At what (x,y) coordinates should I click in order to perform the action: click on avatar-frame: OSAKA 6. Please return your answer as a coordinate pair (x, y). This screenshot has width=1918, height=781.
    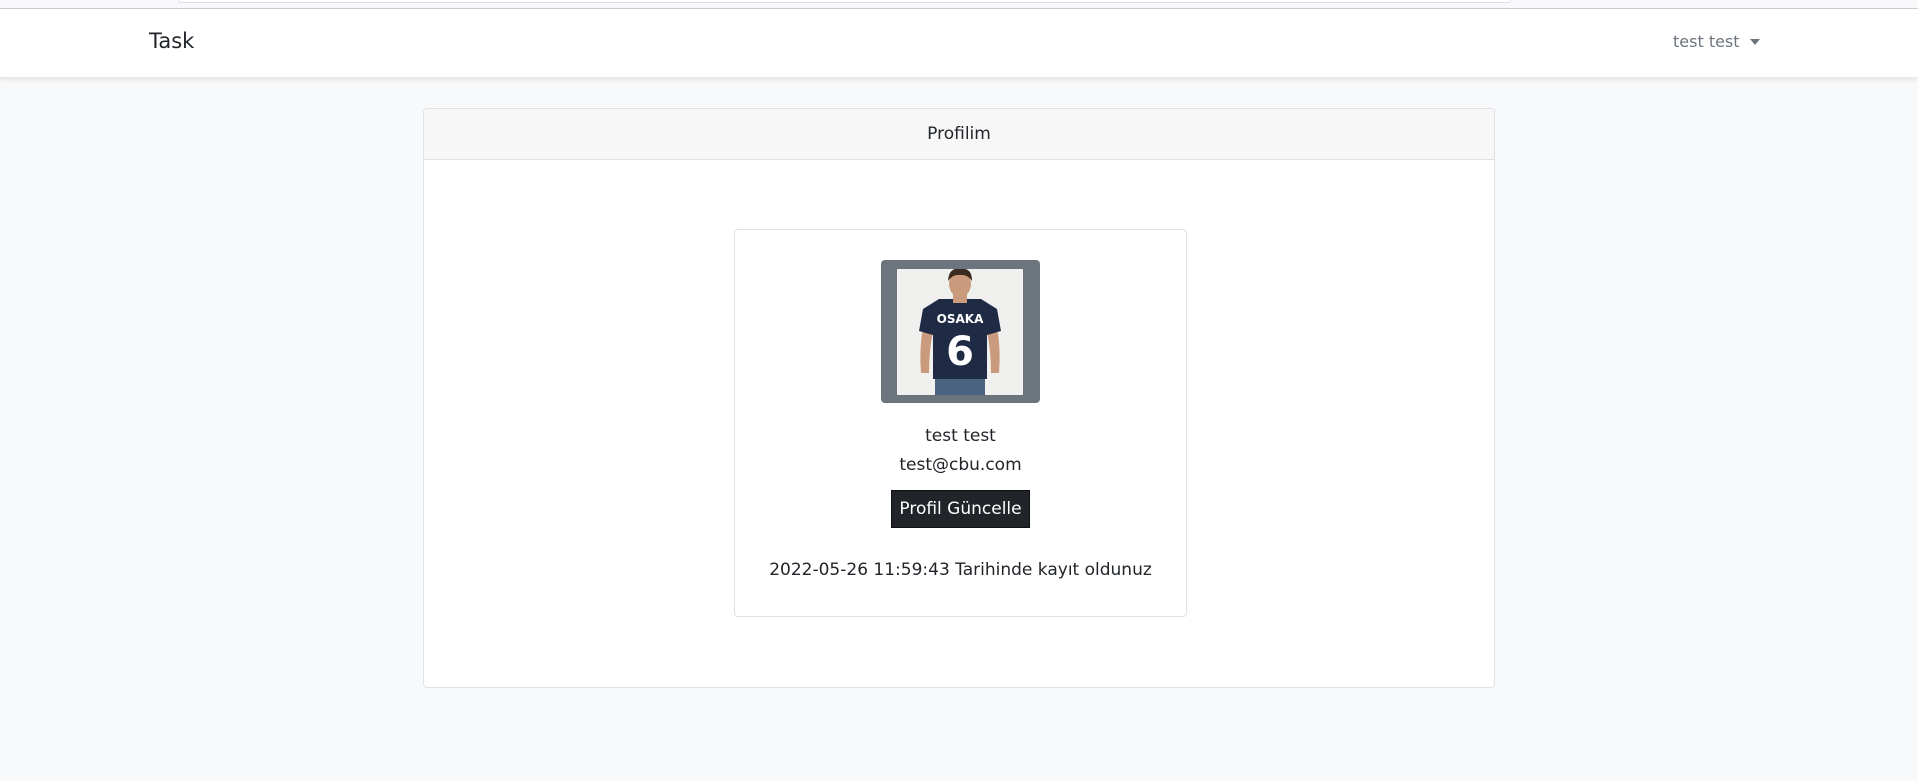
    Looking at the image, I should click on (960, 331).